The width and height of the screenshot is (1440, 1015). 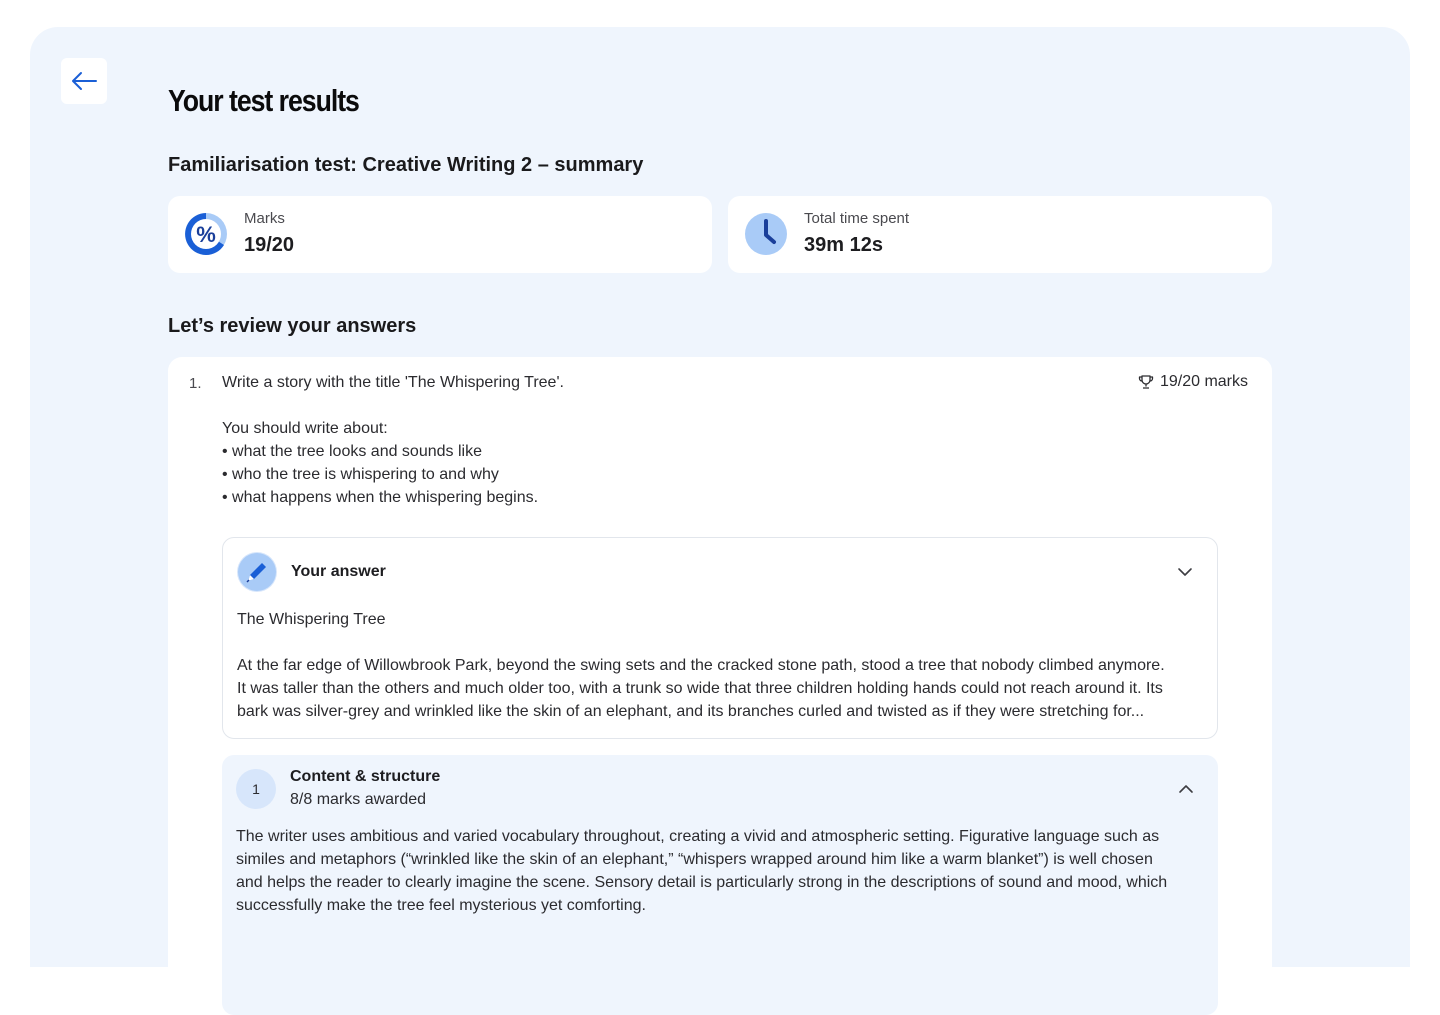 What do you see at coordinates (257, 572) in the screenshot?
I see `pencil-icon` at bounding box center [257, 572].